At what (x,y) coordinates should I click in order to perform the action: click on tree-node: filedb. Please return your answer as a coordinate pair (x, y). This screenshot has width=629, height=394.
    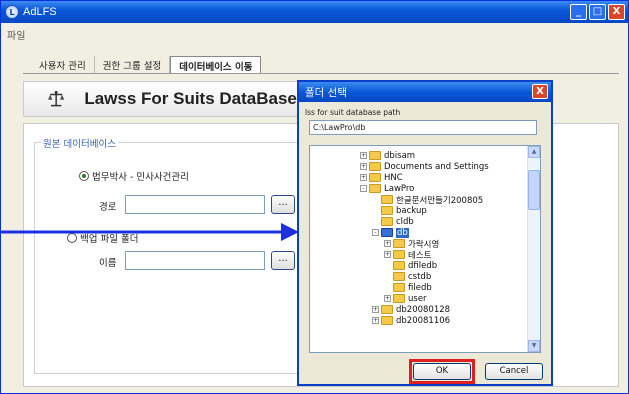
    Looking at the image, I should click on (408, 287).